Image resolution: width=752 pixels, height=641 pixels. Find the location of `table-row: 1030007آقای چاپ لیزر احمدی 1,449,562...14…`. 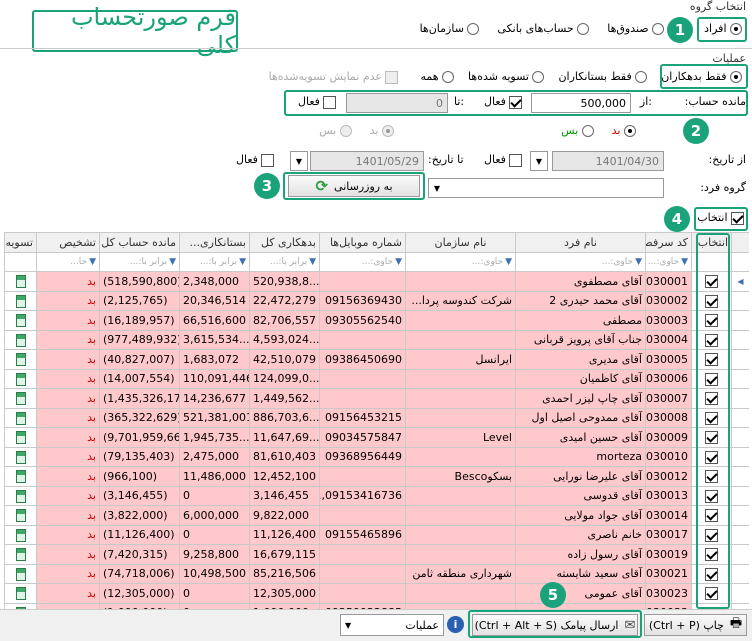

table-row: 1030007آقای چاپ لیزر احمدی 1,449,562...14… is located at coordinates (376, 398).